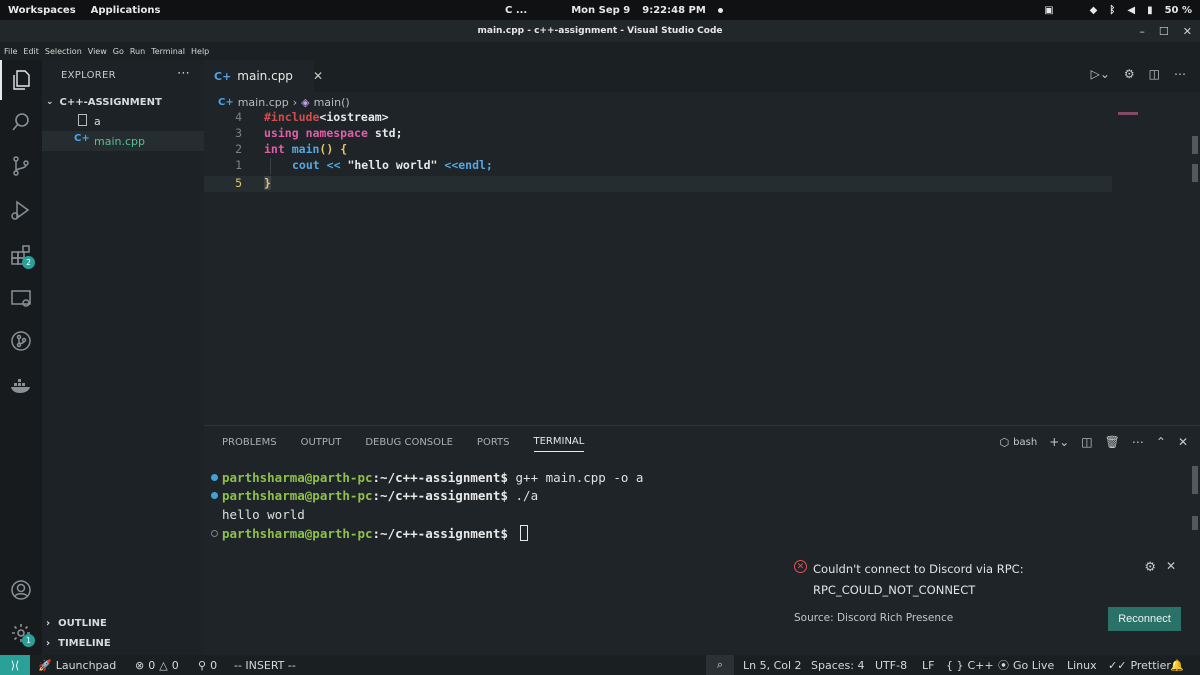 This screenshot has width=1200, height=675. I want to click on tab-terminal: TERMINAL, so click(559, 442).